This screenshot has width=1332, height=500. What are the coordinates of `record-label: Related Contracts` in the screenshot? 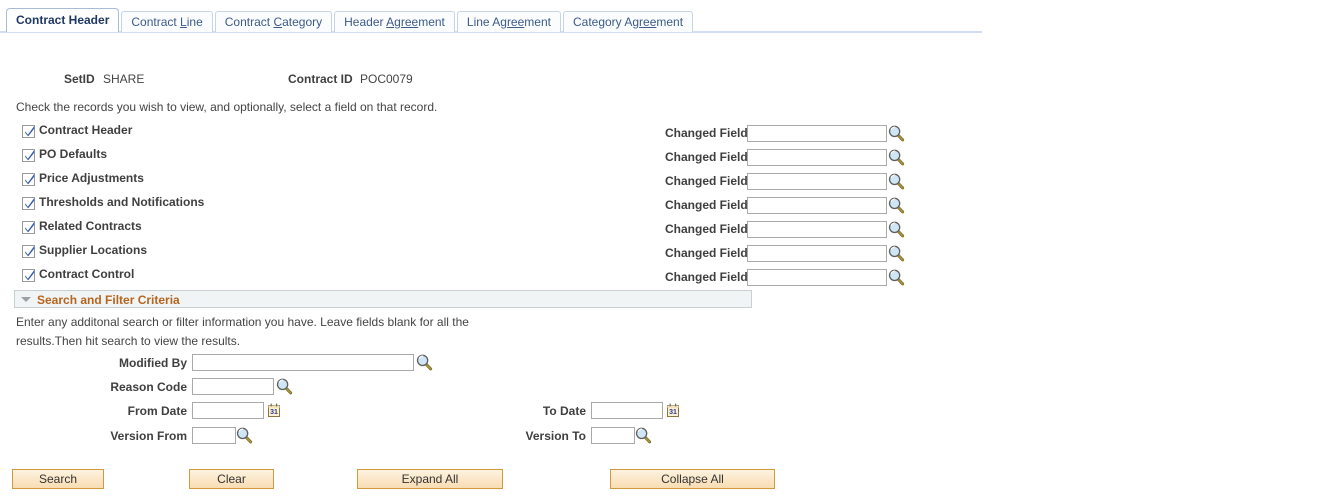 It's located at (90, 226).